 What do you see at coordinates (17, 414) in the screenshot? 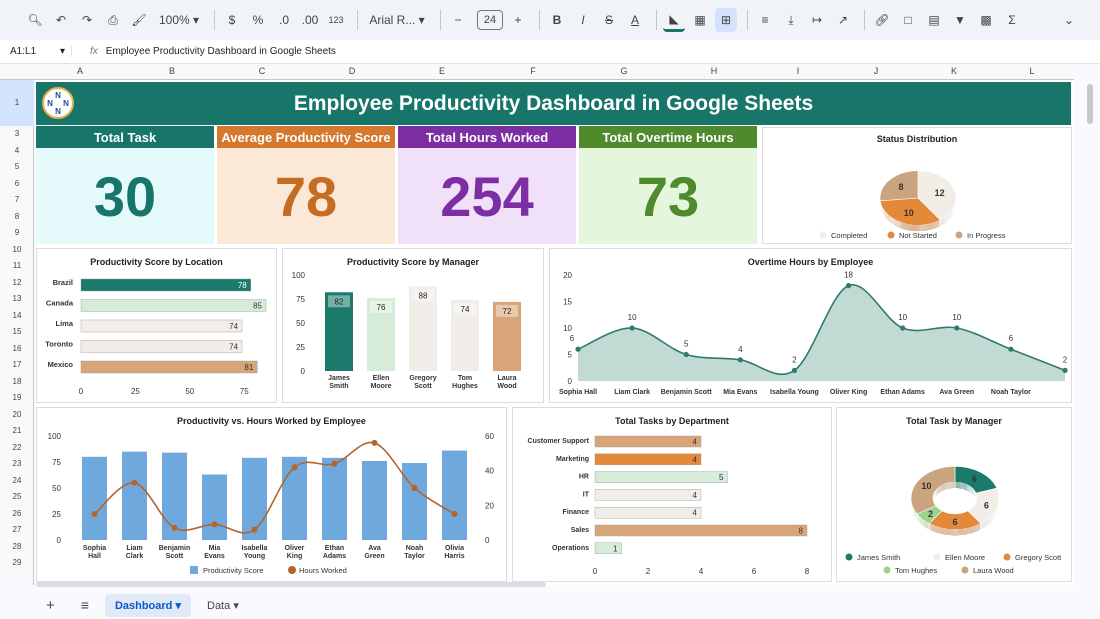
I see `row-header: 20` at bounding box center [17, 414].